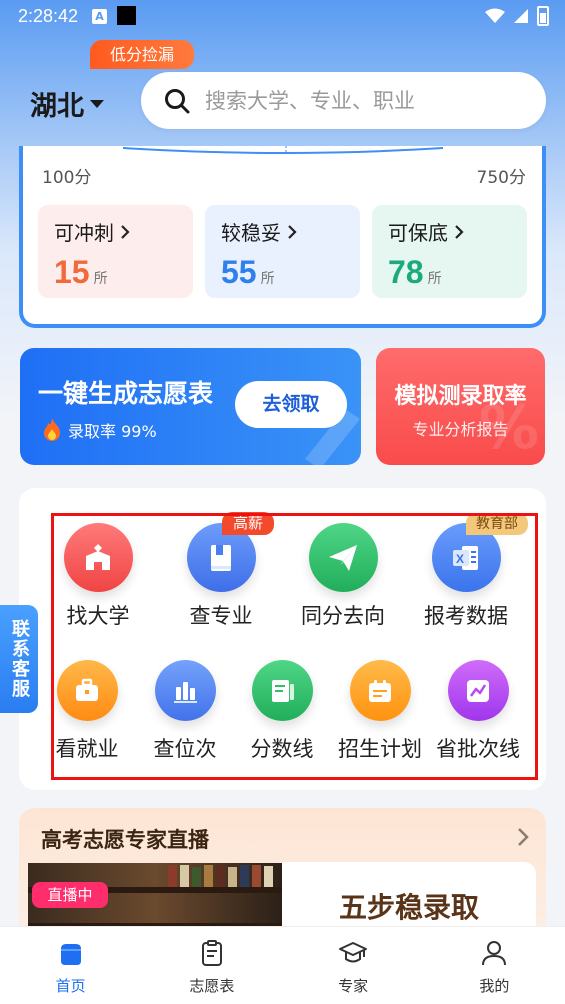 This screenshot has width=565, height=1004. I want to click on user-icon, so click(494, 953).